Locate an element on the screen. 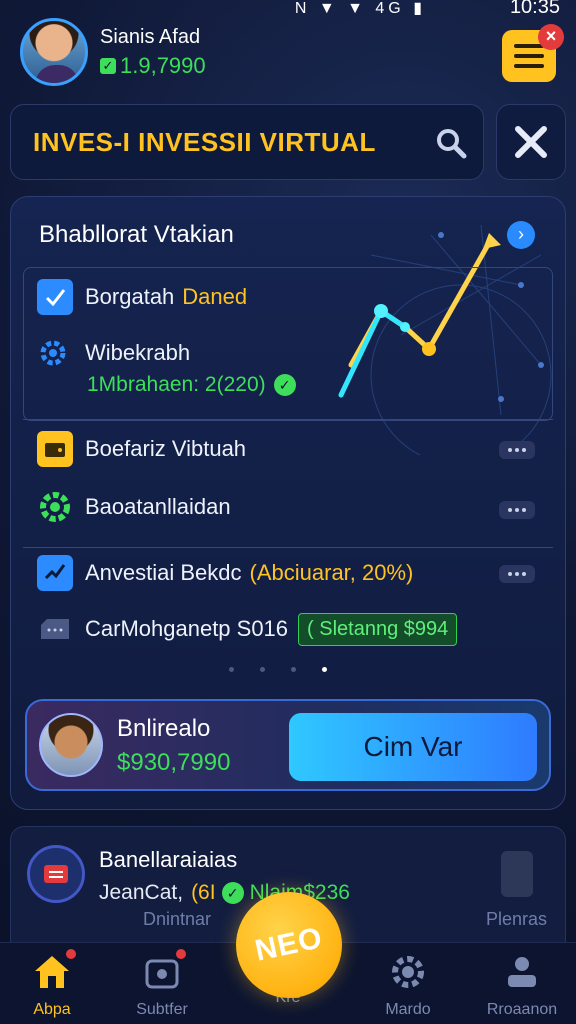  close-icon is located at coordinates (531, 142).